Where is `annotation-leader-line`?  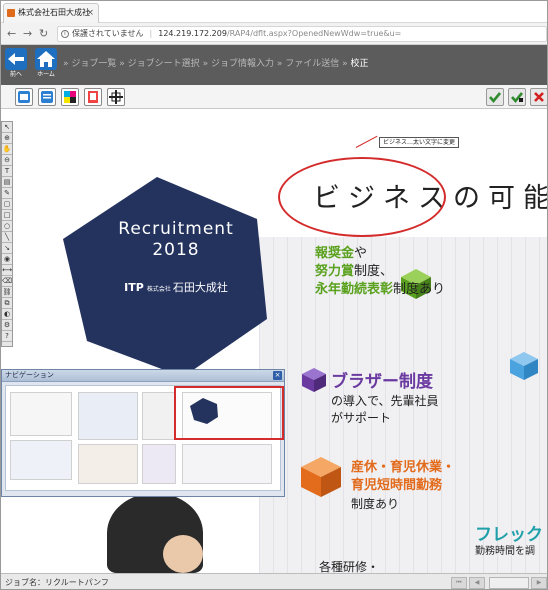 annotation-leader-line is located at coordinates (366, 141).